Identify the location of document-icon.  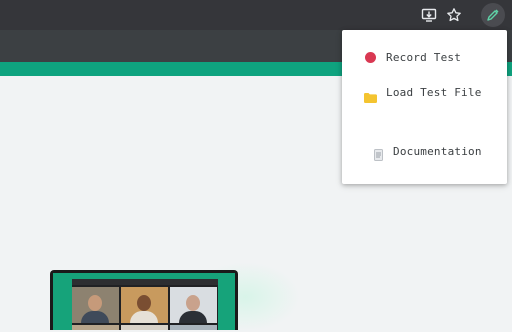
(378, 153).